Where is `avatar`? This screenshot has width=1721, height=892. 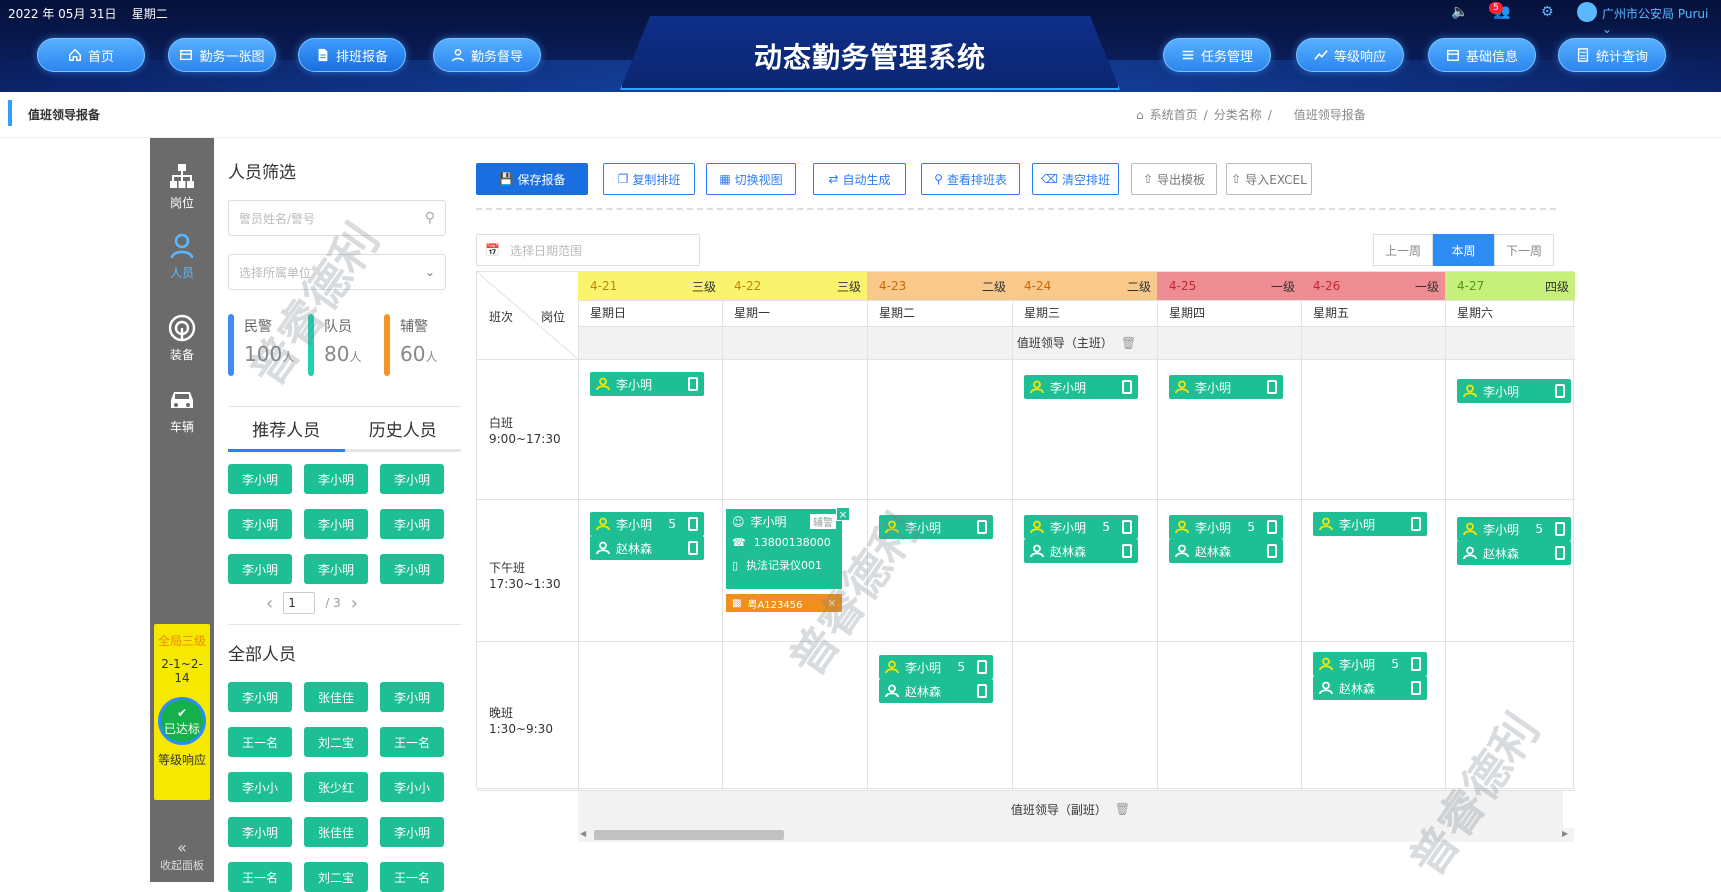 avatar is located at coordinates (1587, 12).